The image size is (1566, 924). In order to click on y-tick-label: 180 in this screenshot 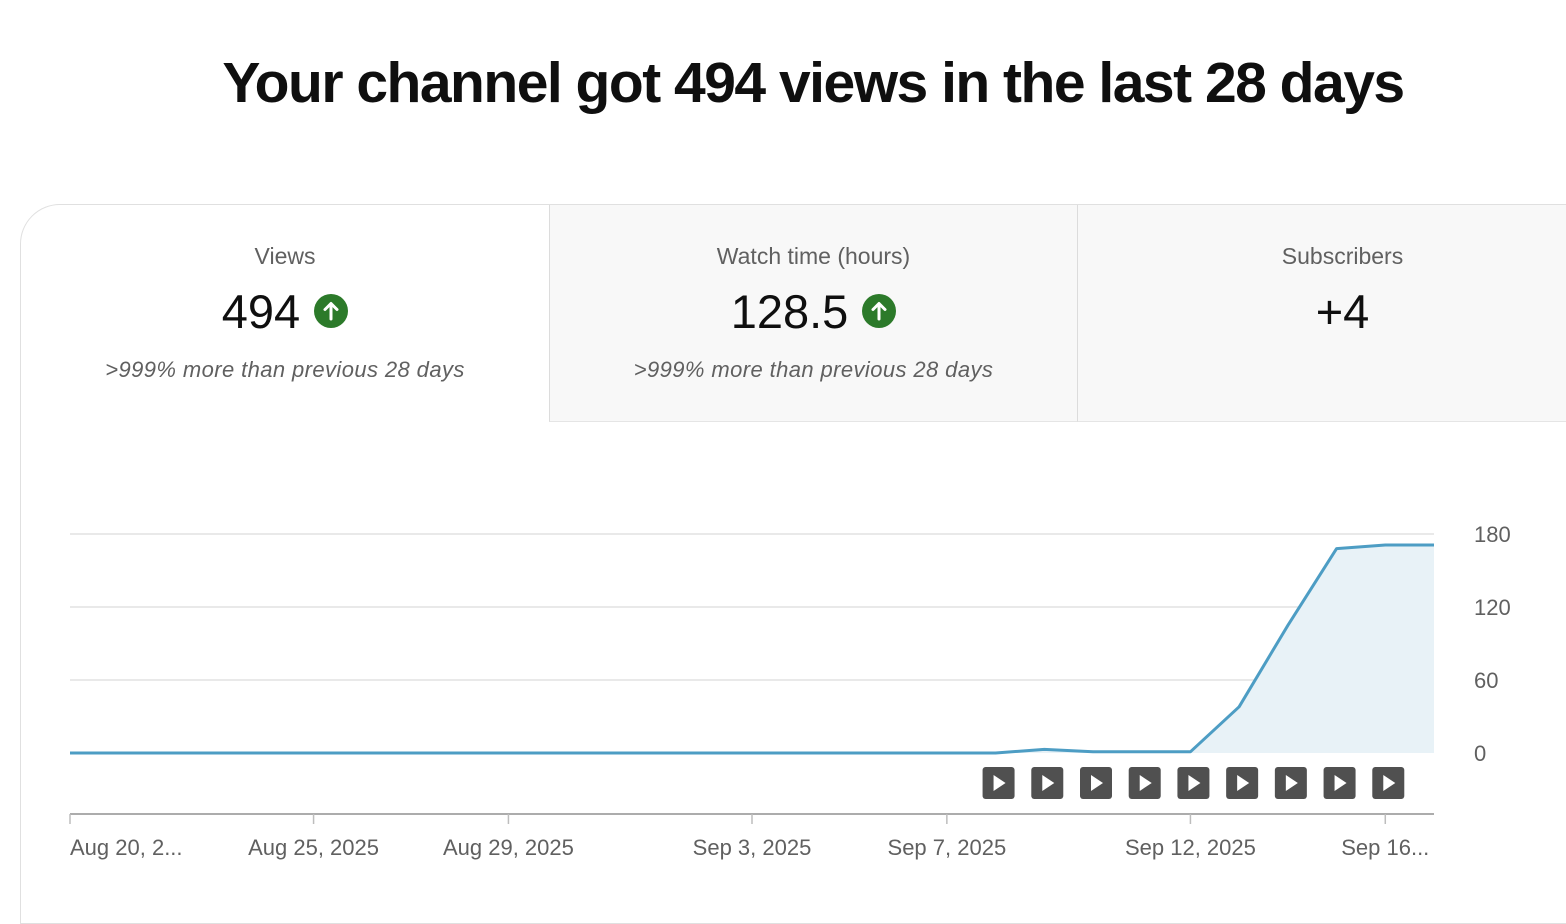, I will do `click(1492, 534)`.